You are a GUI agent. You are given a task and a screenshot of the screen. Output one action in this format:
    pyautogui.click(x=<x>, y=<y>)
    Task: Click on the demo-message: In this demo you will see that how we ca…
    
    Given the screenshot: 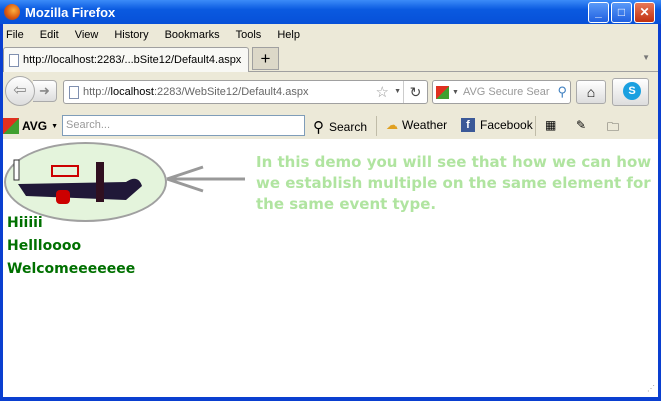 What is the action you would take?
    pyautogui.click(x=454, y=183)
    